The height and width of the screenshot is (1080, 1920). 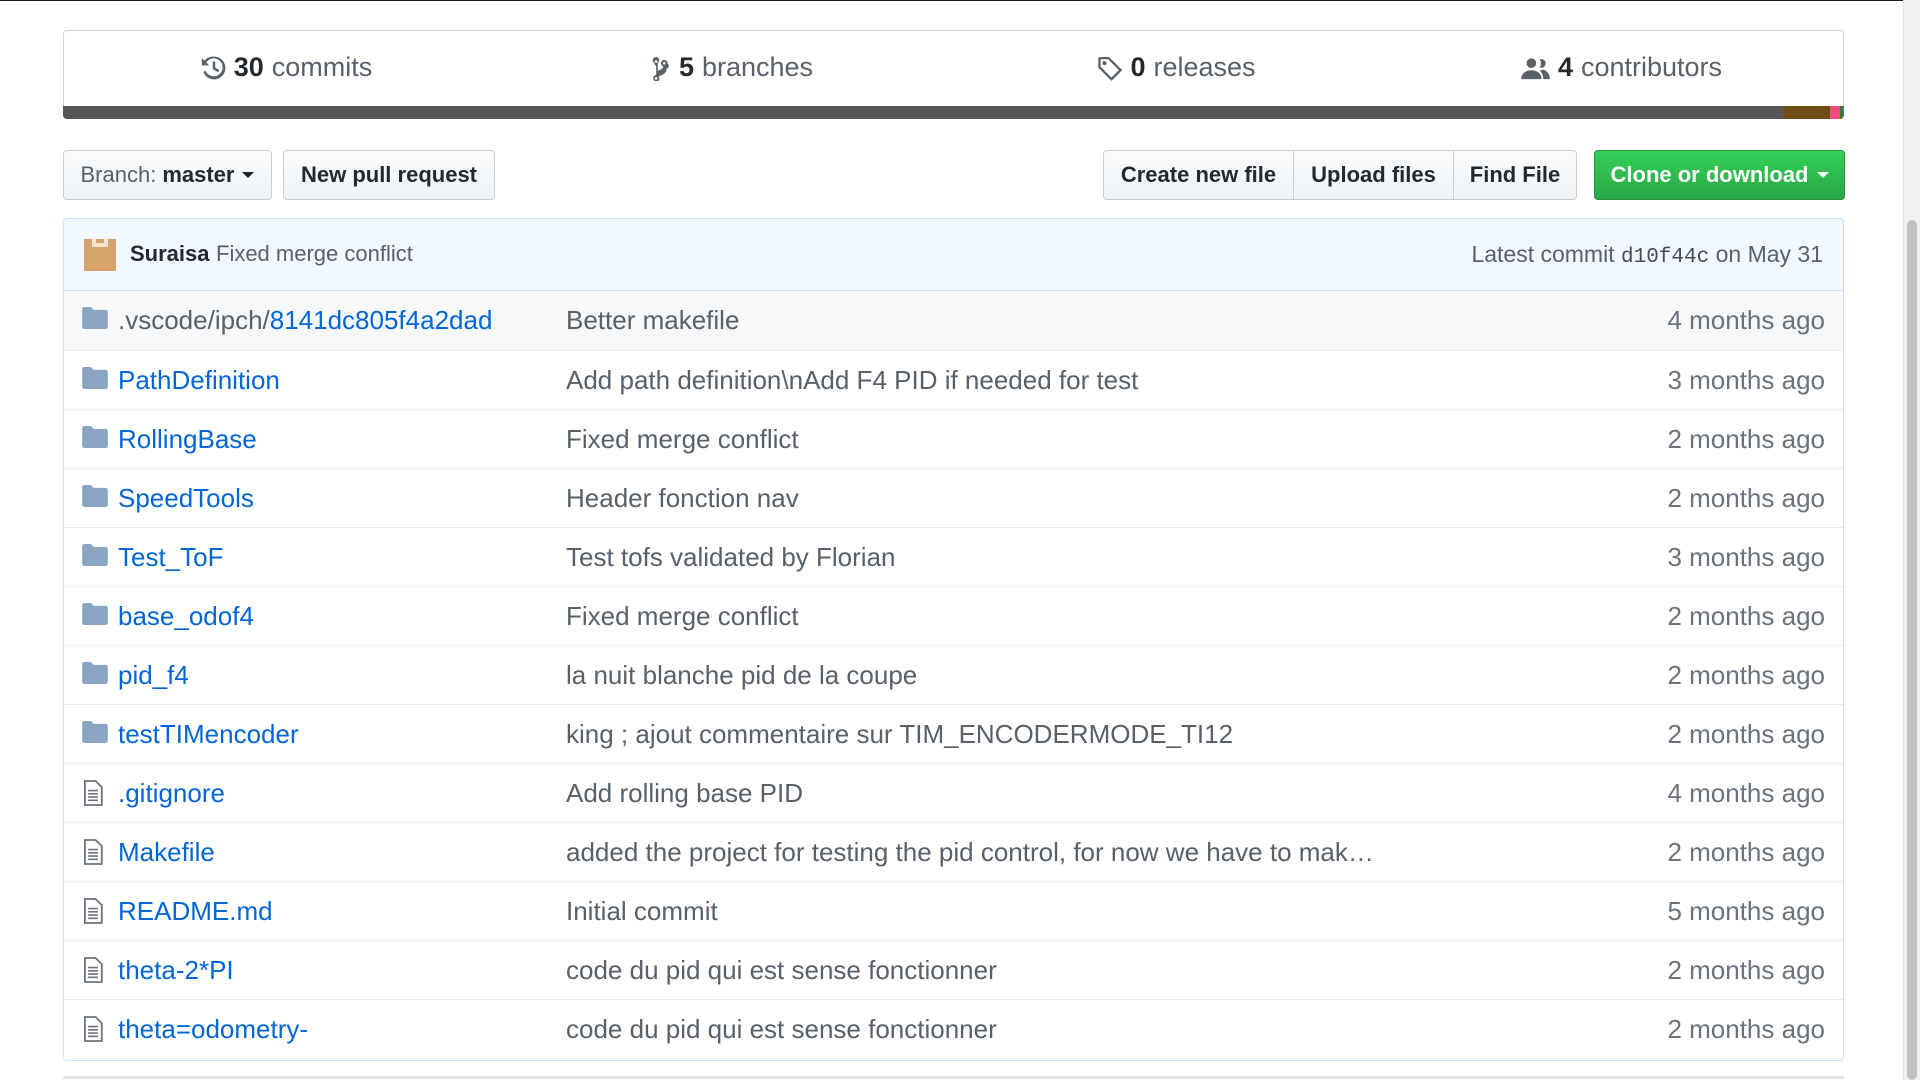 I want to click on commit-date: on May 31, so click(x=1769, y=254).